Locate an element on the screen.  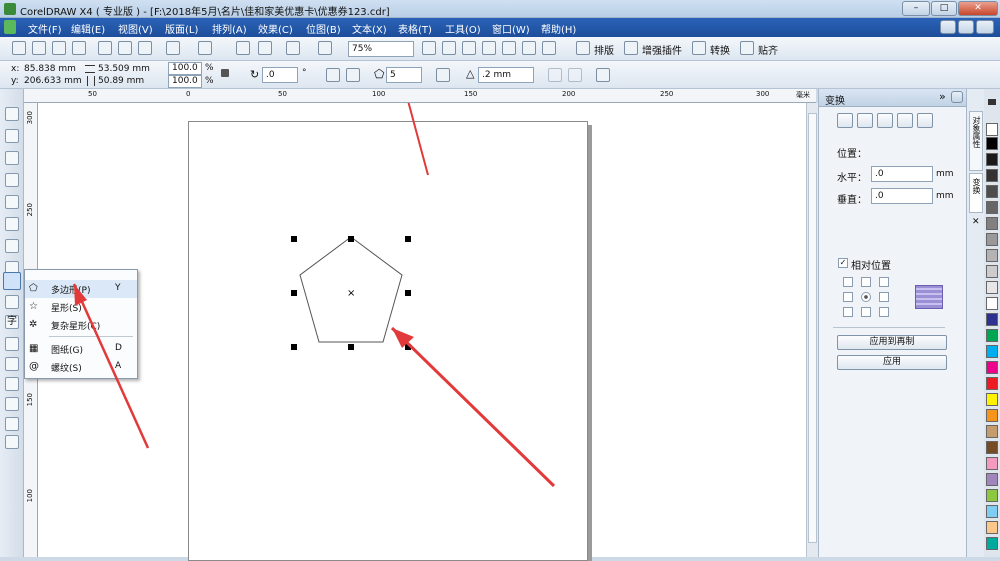
horizontal-position-input: .0 is located at coordinates (902, 174).